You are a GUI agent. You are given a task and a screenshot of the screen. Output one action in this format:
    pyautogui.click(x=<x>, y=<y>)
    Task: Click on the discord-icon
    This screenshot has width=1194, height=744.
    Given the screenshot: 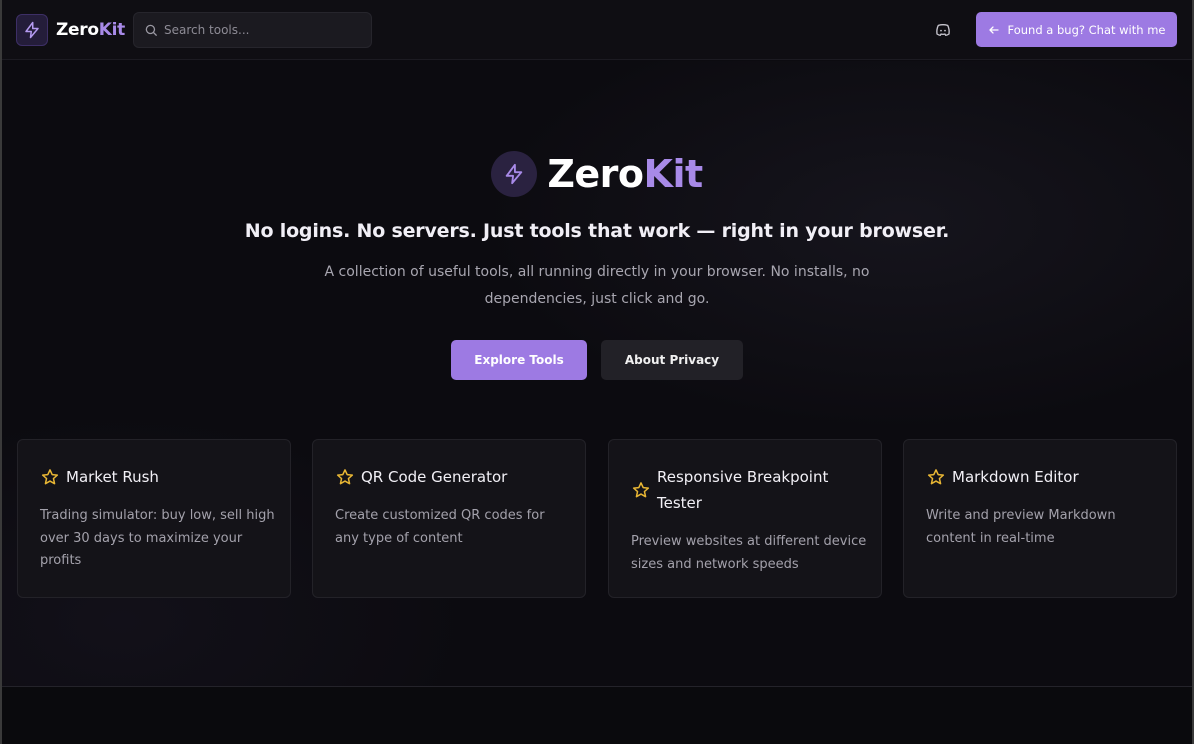 What is the action you would take?
    pyautogui.click(x=943, y=30)
    